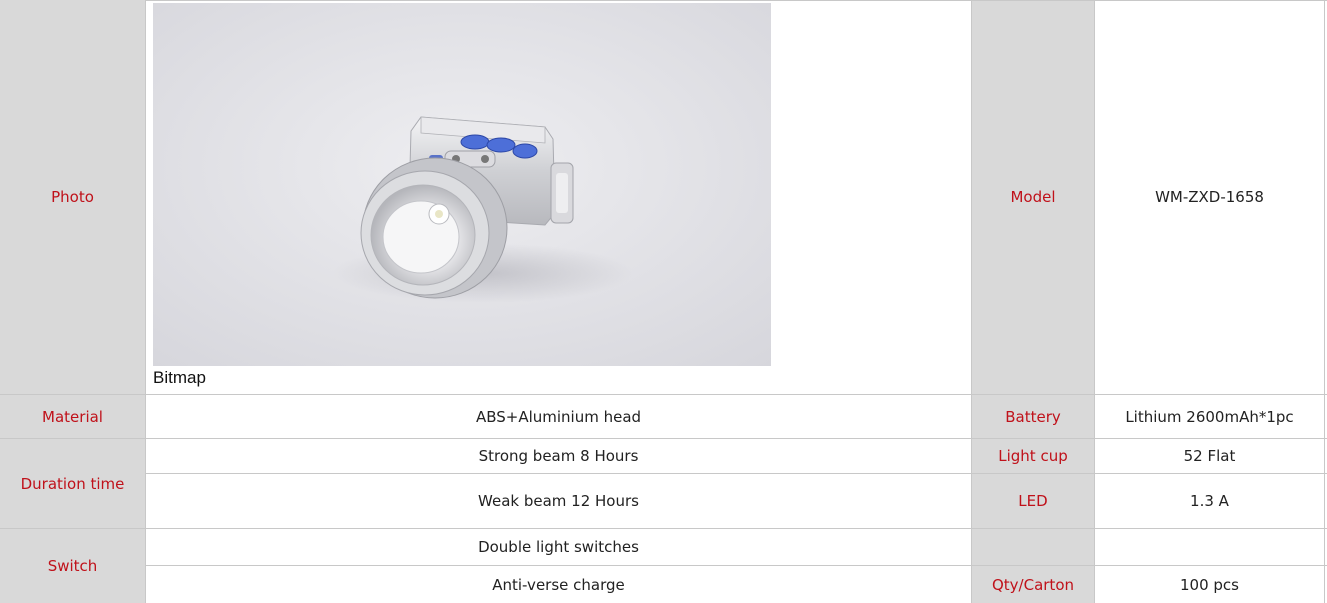  I want to click on switch-value-1: Double light switches, so click(558, 547).